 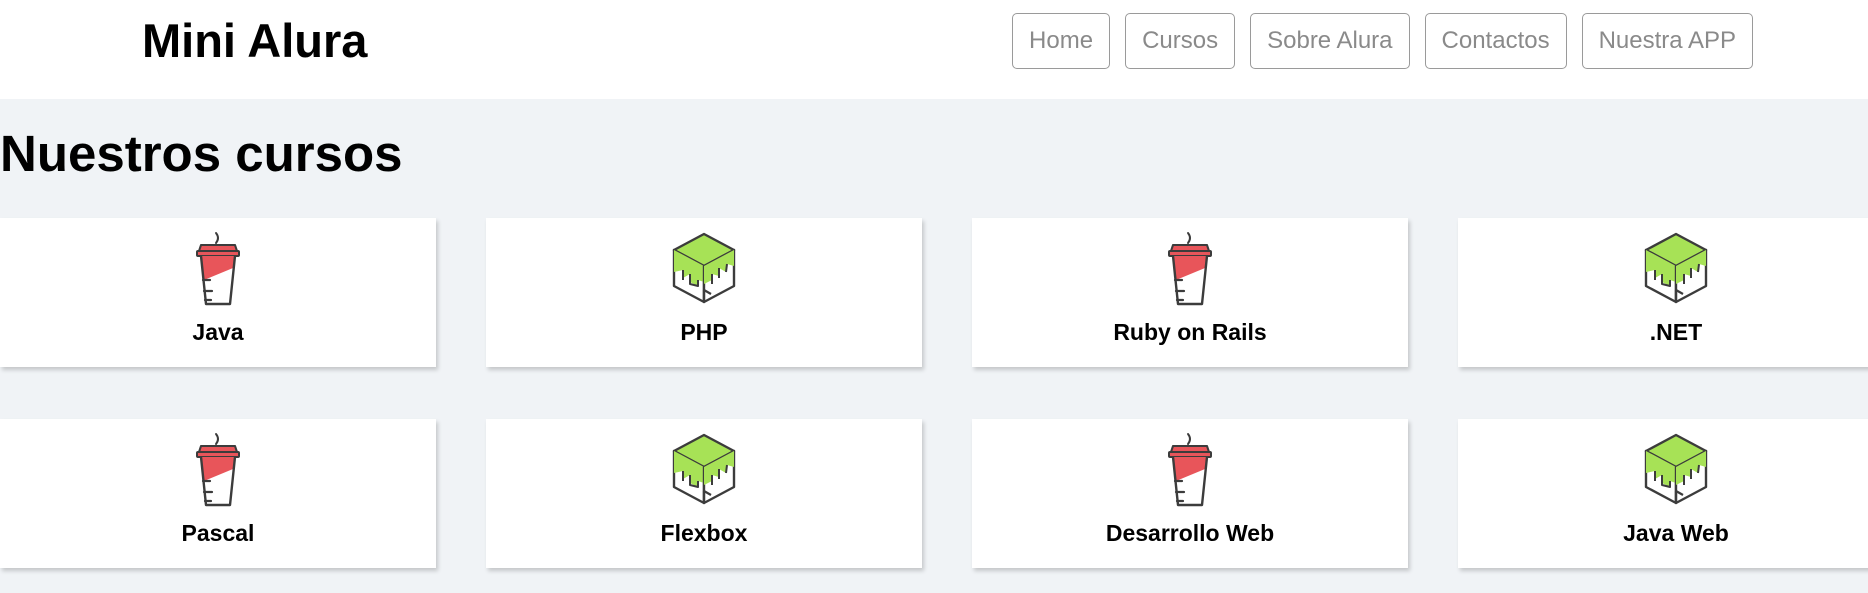 What do you see at coordinates (254, 41) in the screenshot?
I see `brand-title: Mini Alura` at bounding box center [254, 41].